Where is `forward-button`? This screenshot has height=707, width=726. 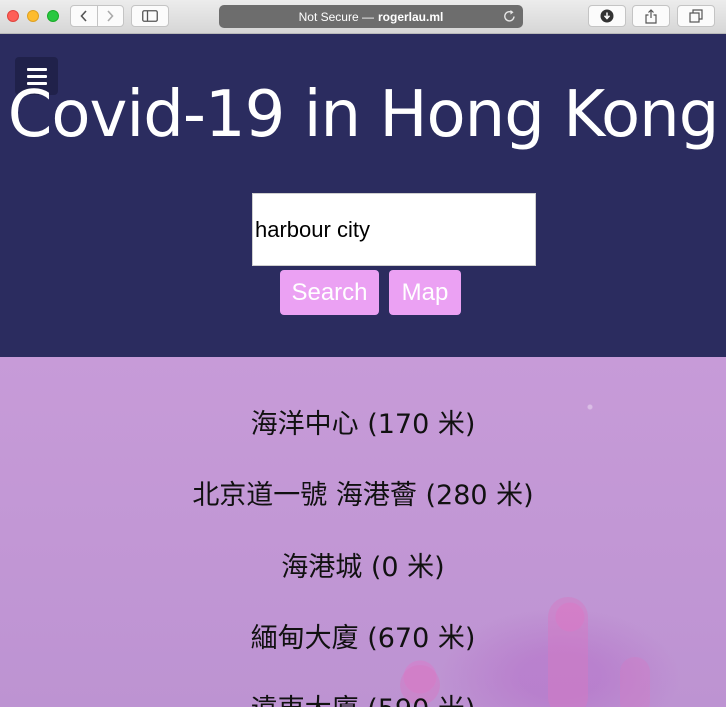 forward-button is located at coordinates (110, 16).